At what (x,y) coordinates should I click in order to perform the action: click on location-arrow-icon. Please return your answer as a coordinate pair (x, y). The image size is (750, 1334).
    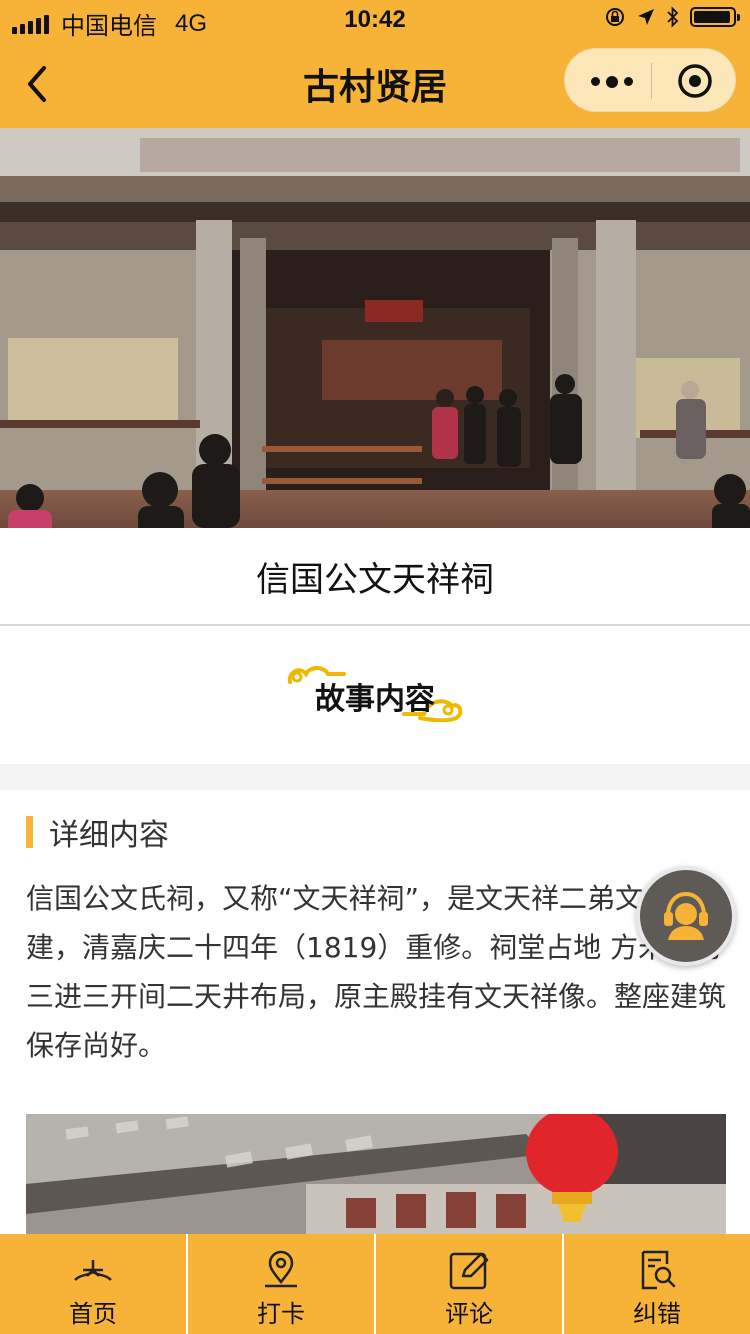
    Looking at the image, I should click on (646, 17).